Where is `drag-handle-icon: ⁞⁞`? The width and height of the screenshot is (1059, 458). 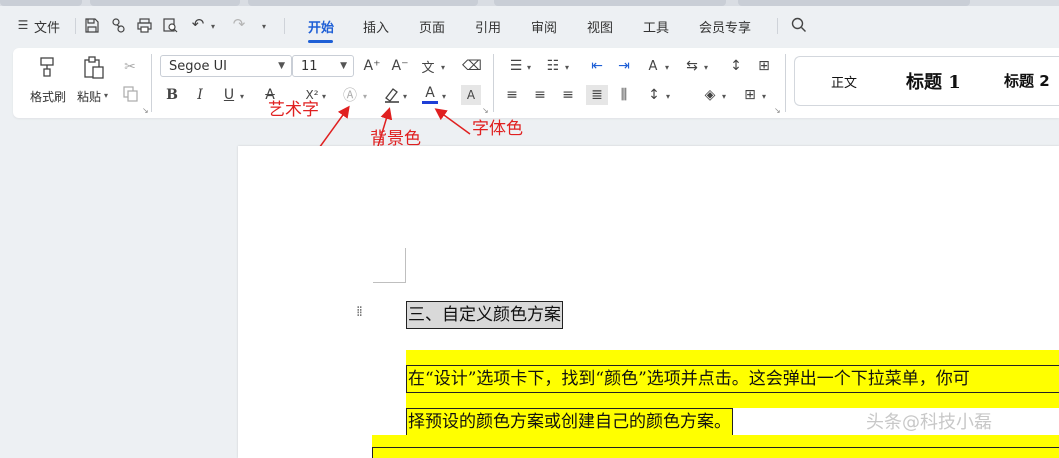
drag-handle-icon: ⁞⁞ is located at coordinates (359, 312).